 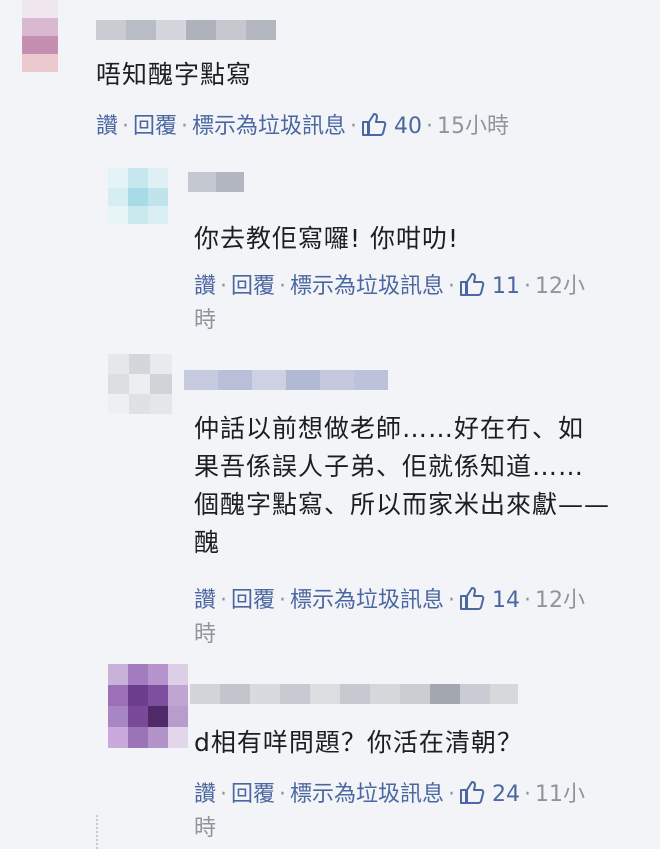 I want to click on comment-actions: 讚 · 回覆 · 標示為垃圾訊息 · 11 · 12小, so click(x=390, y=286).